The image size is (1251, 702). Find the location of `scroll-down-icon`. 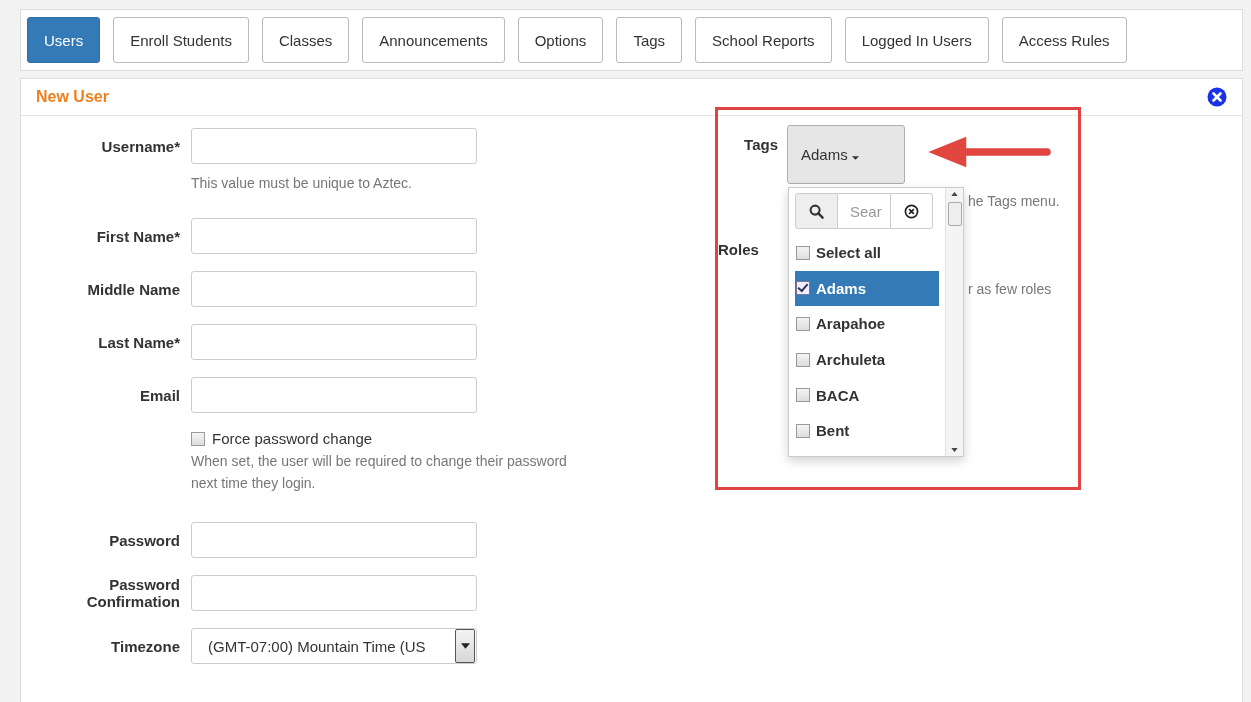

scroll-down-icon is located at coordinates (954, 450).